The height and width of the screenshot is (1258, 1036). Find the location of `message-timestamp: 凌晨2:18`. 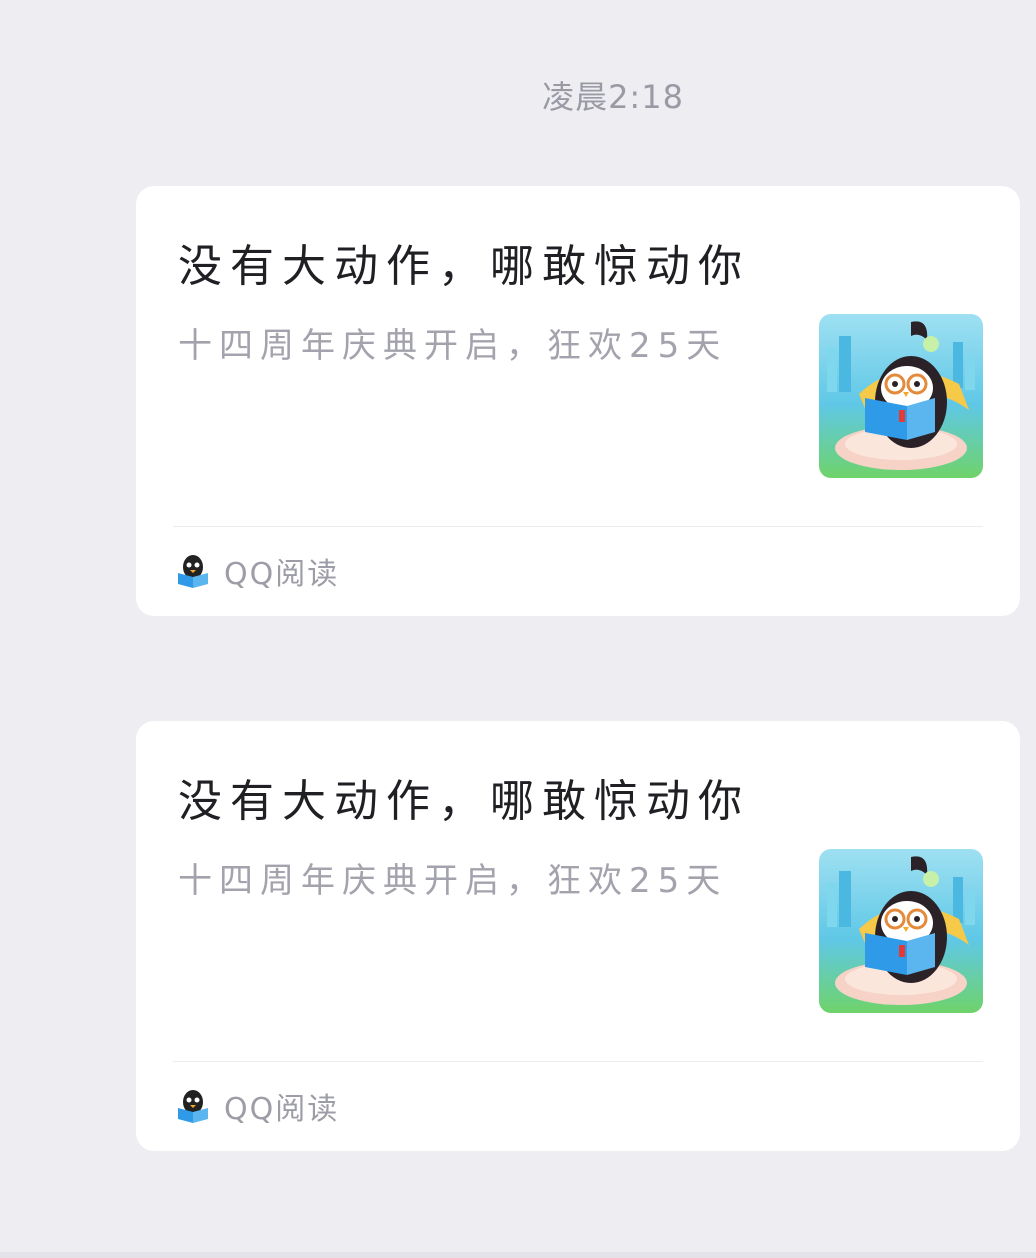

message-timestamp: 凌晨2:18 is located at coordinates (613, 97).